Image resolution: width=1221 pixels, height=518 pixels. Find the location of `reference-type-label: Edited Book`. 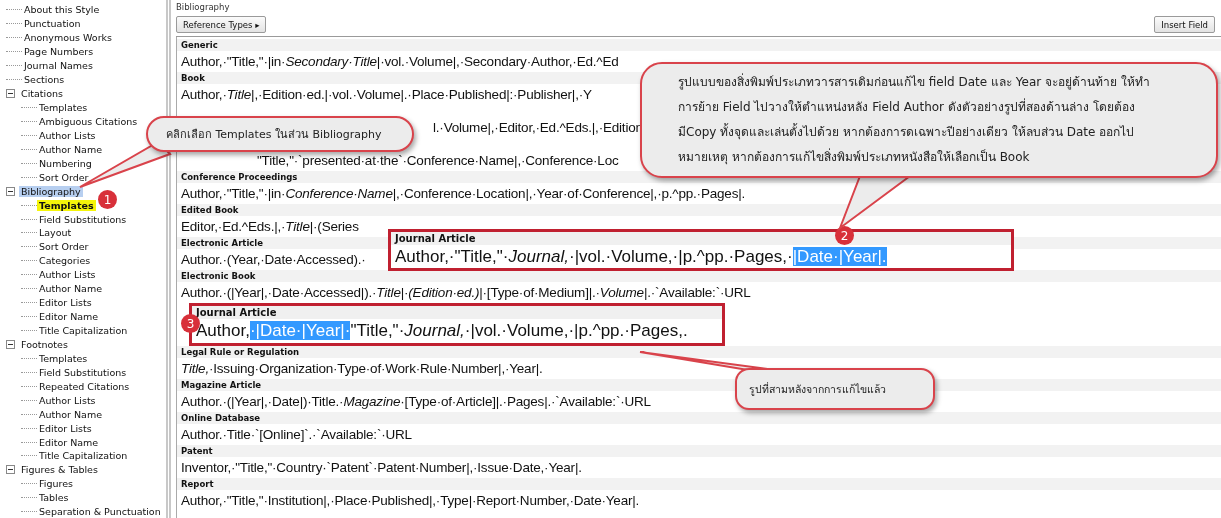

reference-type-label: Edited Book is located at coordinates (699, 210).